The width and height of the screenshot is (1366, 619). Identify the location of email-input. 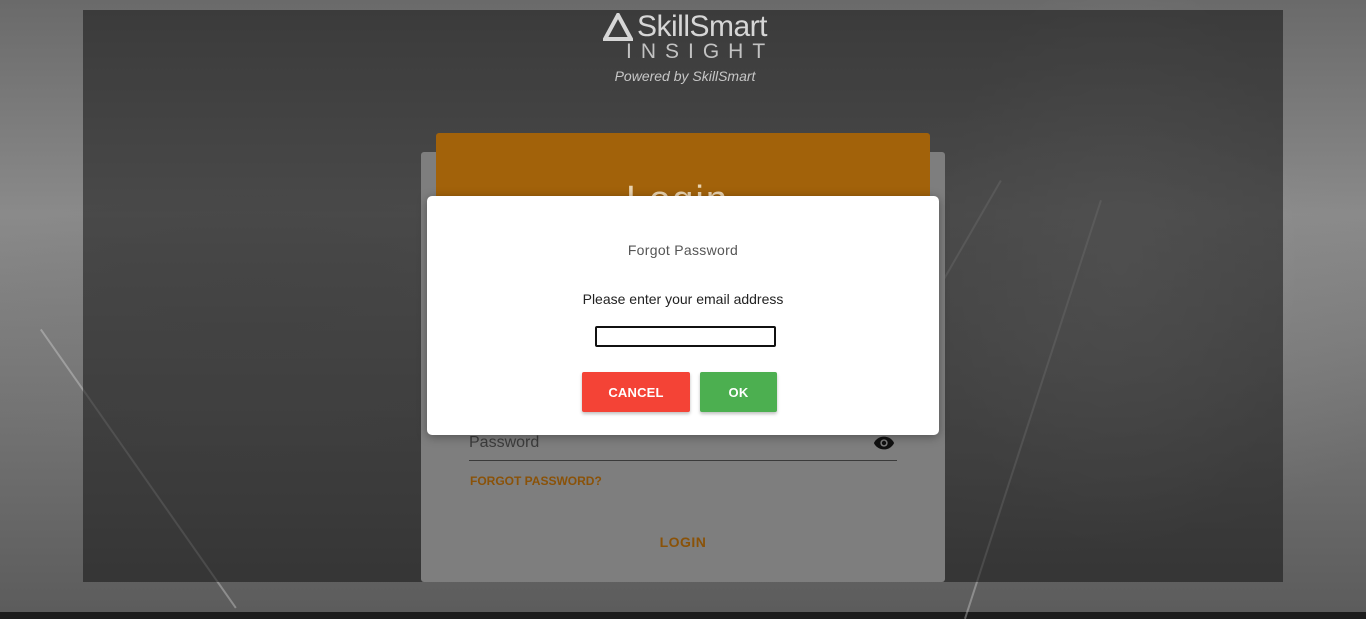
(685, 336).